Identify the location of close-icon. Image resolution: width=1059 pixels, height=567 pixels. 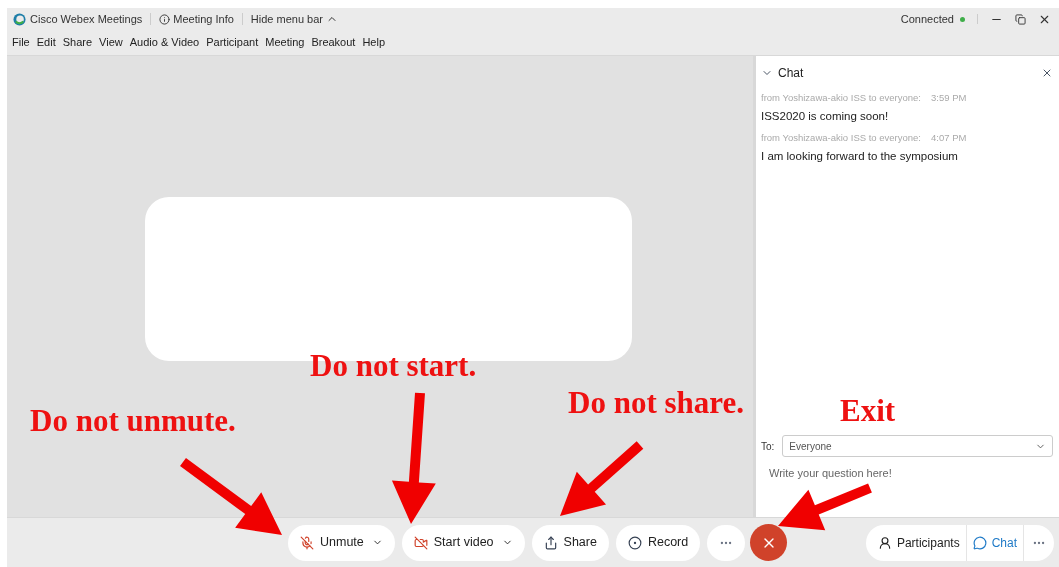
(1047, 73).